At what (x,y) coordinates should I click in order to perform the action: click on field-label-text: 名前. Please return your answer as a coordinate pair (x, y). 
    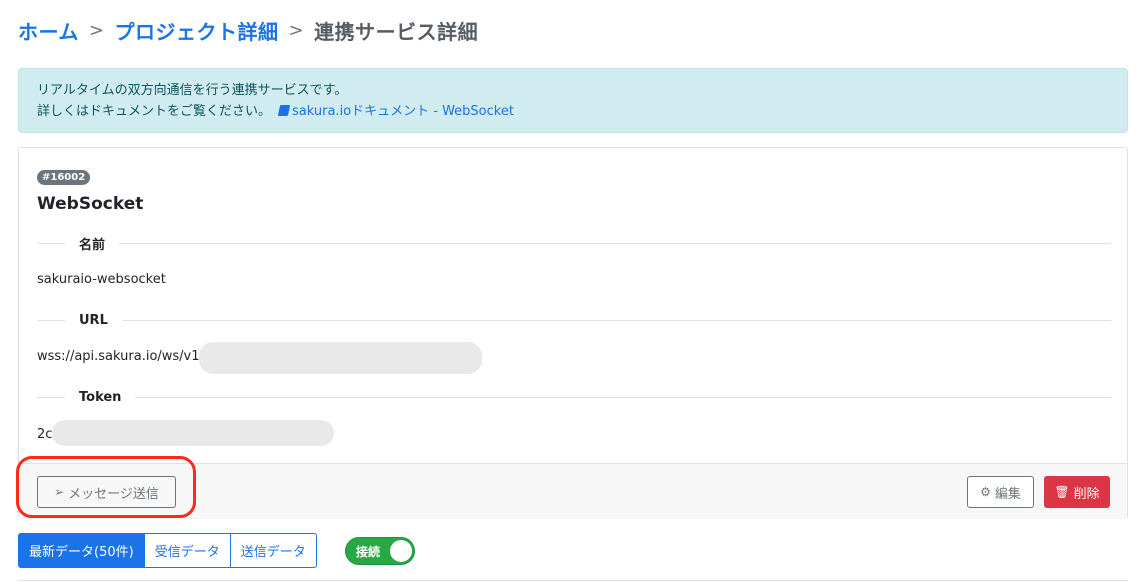
    Looking at the image, I should click on (92, 245).